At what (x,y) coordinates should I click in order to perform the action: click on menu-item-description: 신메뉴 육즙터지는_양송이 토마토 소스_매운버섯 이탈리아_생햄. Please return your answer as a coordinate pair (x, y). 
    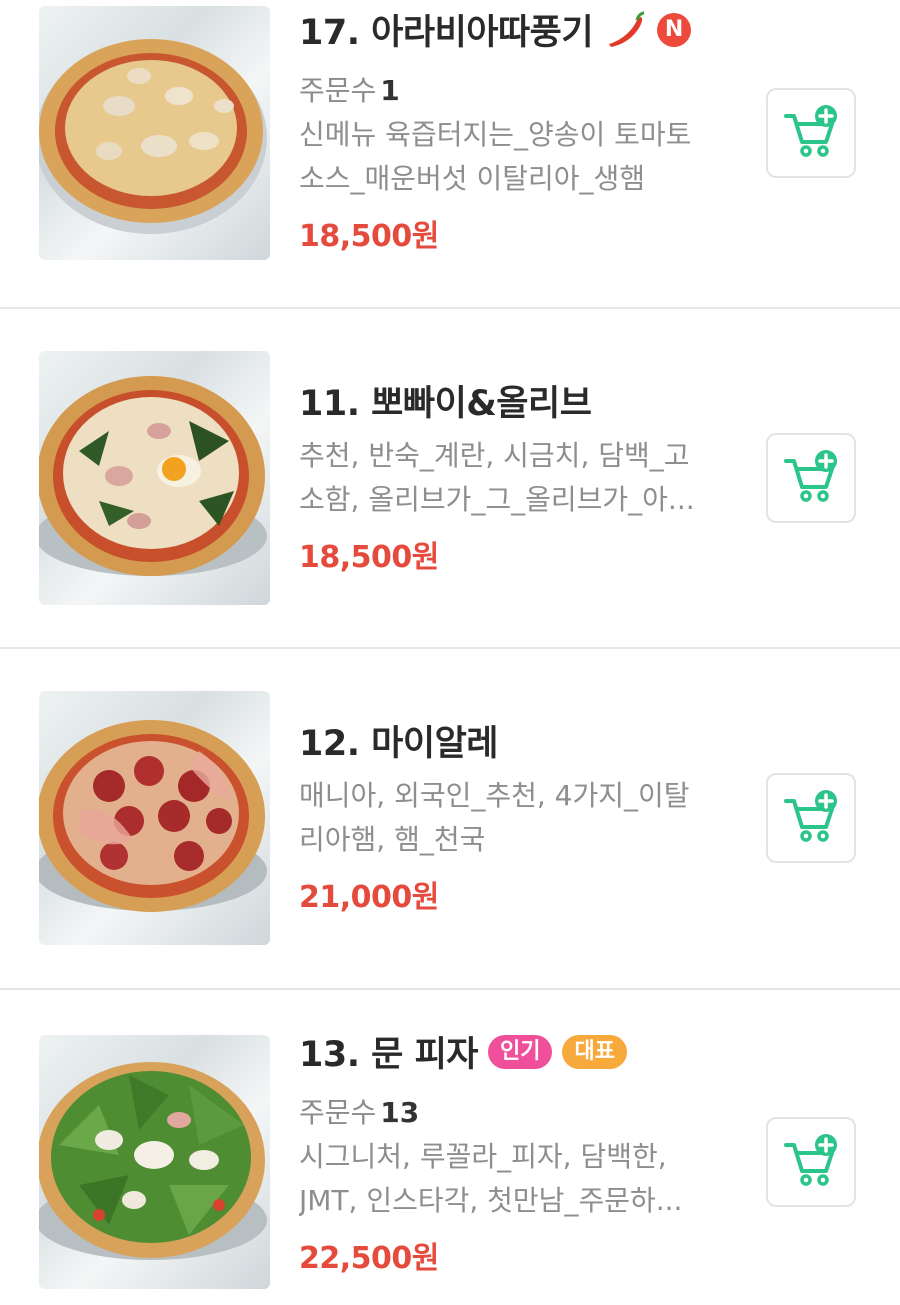
    Looking at the image, I should click on (495, 156).